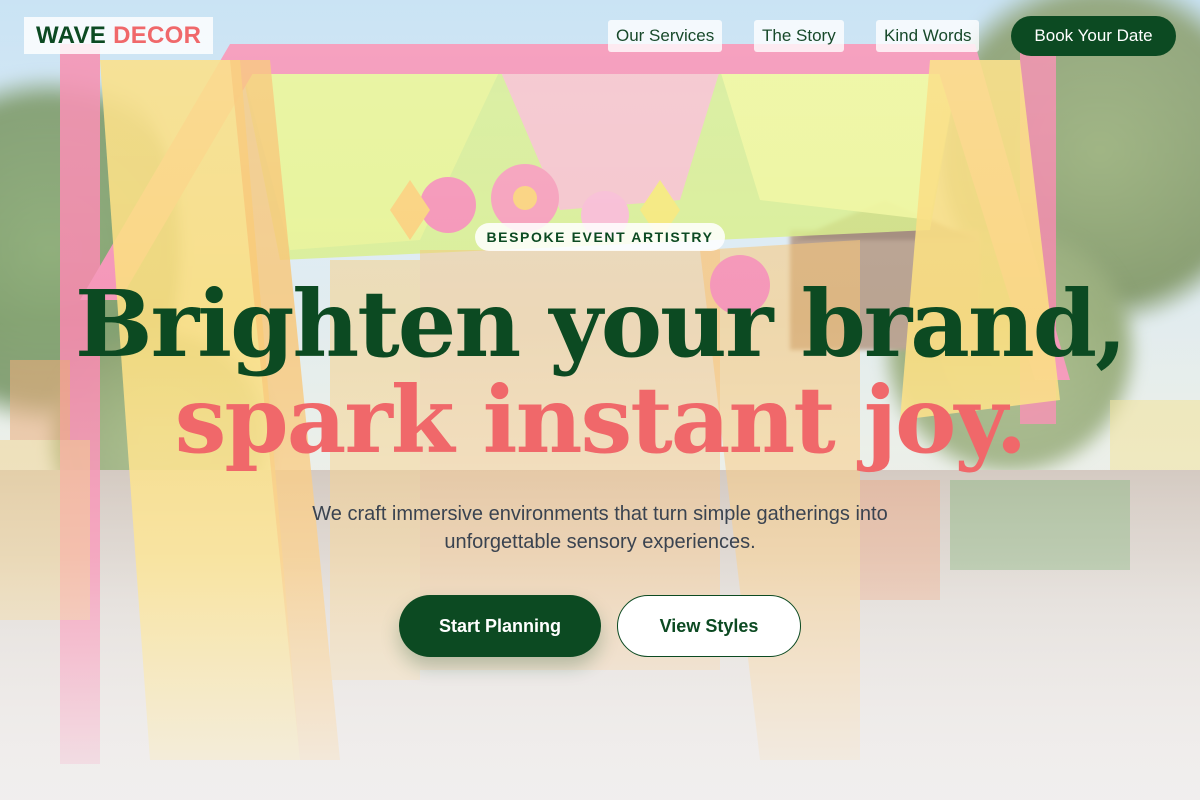  I want to click on hero-subtext-line-2: unforgettable sensory experiences., so click(600, 542).